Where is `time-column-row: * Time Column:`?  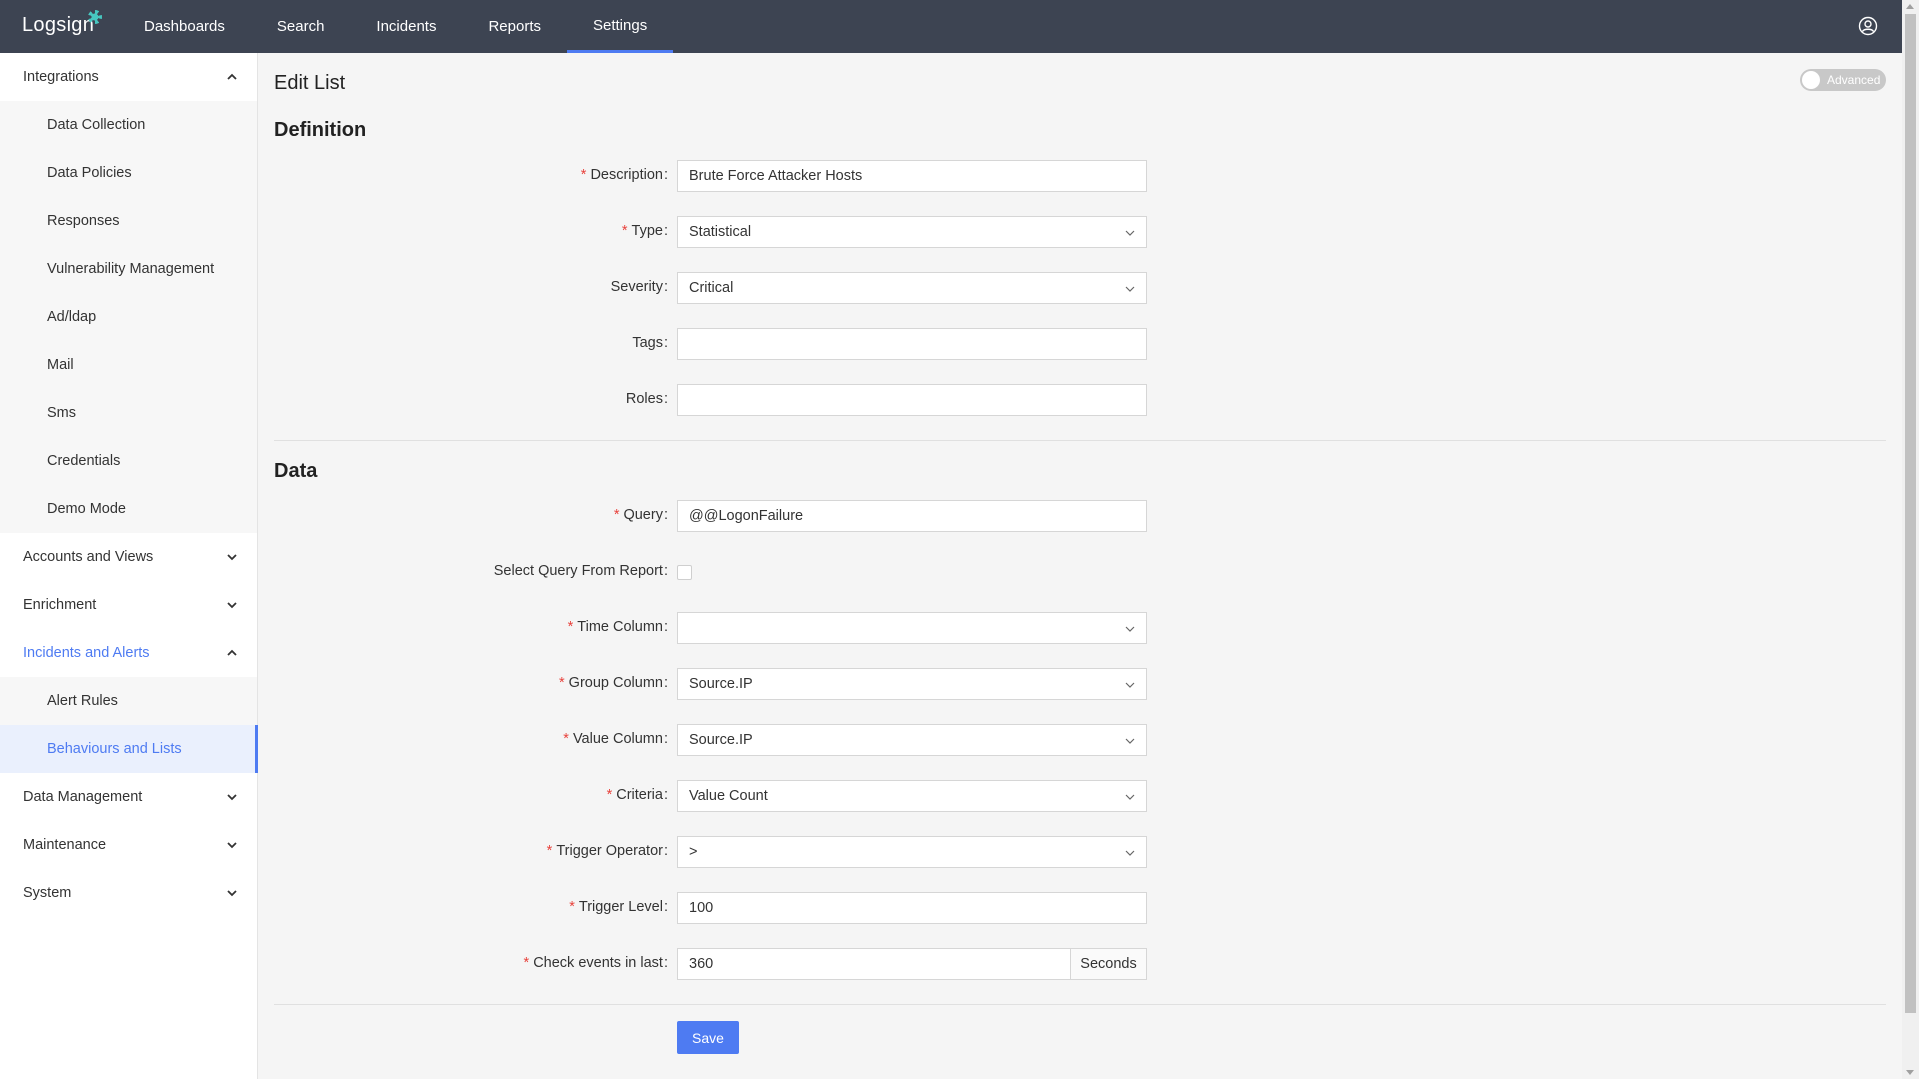 time-column-row: * Time Column: is located at coordinates (758, 628).